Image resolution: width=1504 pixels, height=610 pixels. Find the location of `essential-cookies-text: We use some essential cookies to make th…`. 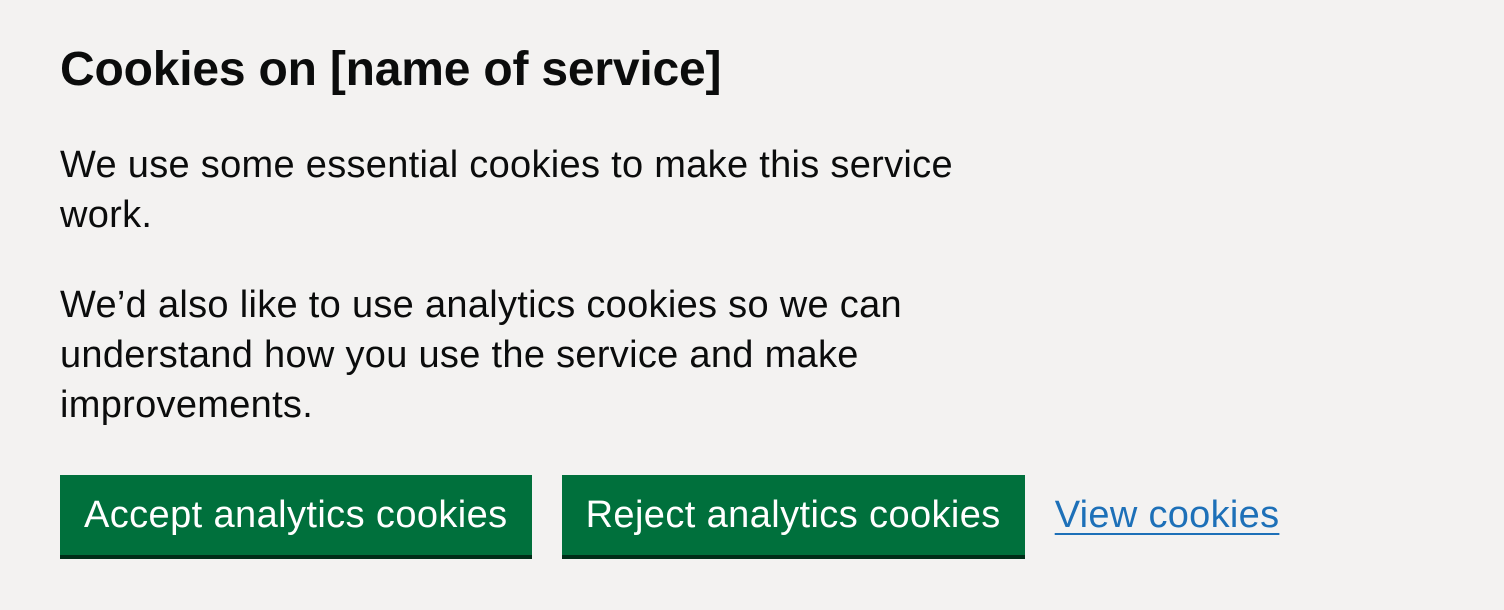

essential-cookies-text: We use some essential cookies to make th… is located at coordinates (506, 190).